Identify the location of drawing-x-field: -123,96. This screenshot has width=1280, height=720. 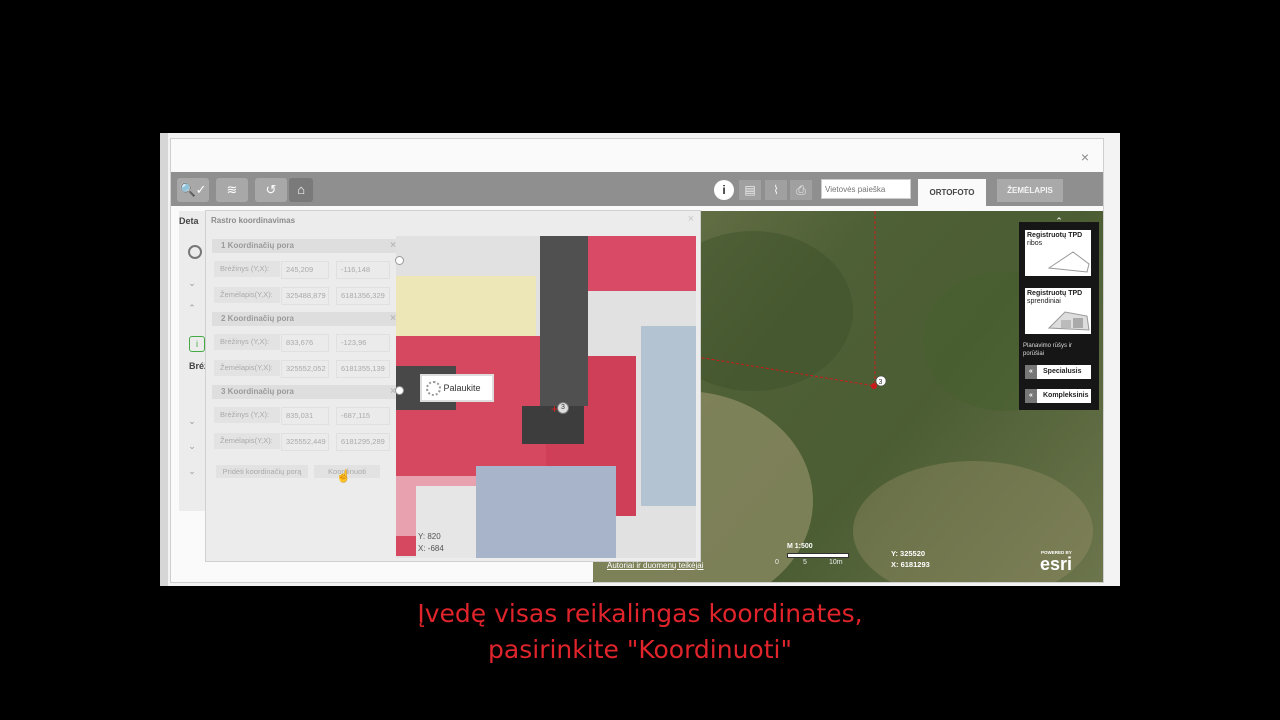
(363, 343).